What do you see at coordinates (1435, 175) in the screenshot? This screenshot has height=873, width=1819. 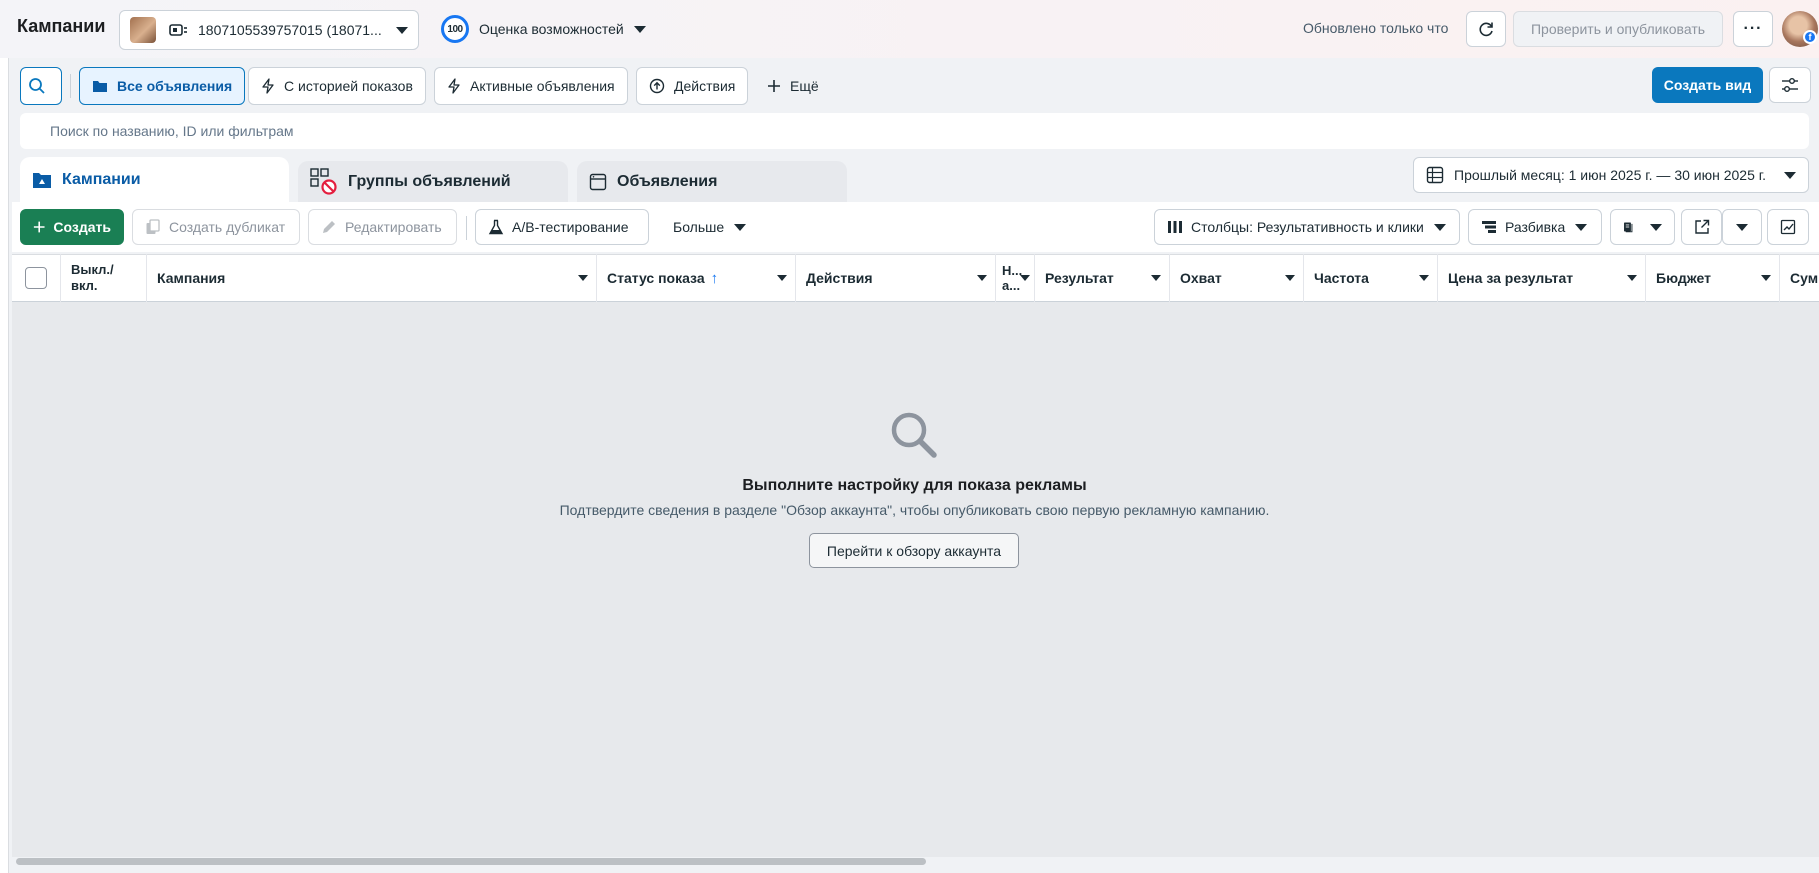 I see `calendar-table-icon` at bounding box center [1435, 175].